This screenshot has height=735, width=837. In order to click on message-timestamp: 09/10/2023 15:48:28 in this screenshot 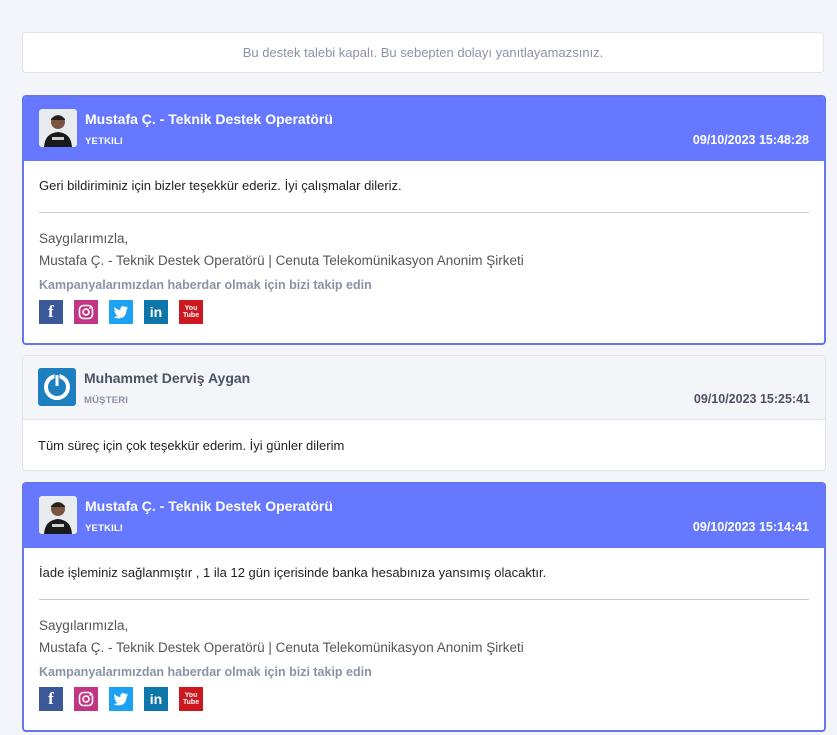, I will do `click(750, 140)`.